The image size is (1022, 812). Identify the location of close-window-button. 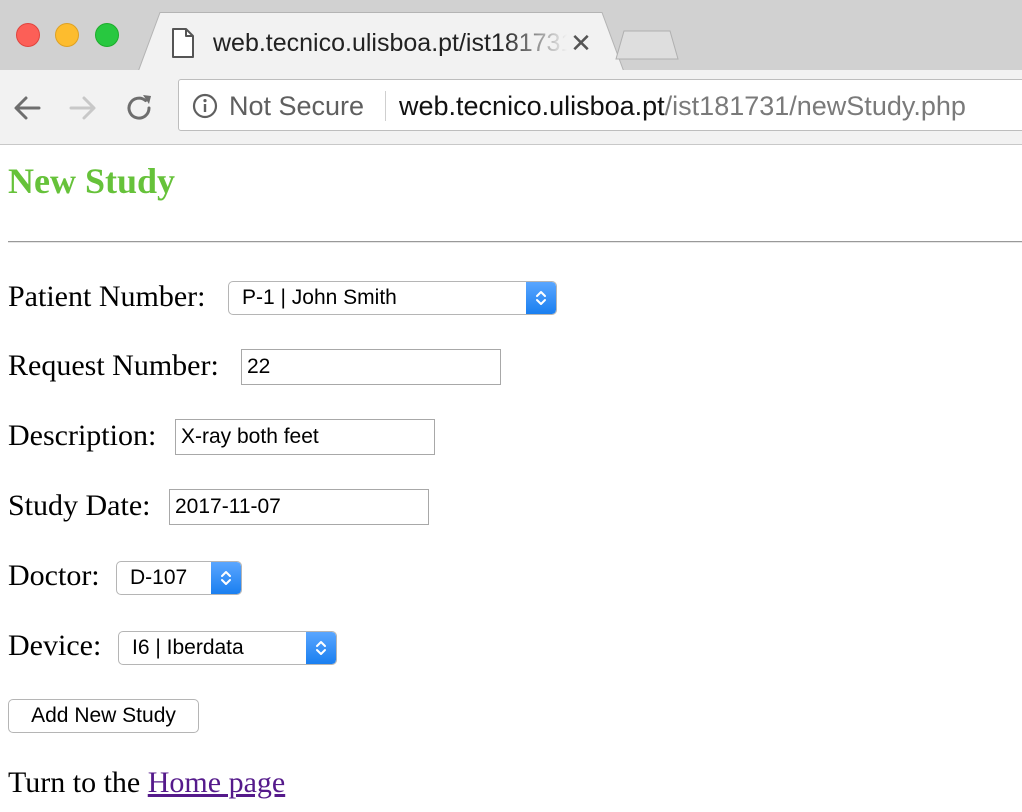
(28, 35).